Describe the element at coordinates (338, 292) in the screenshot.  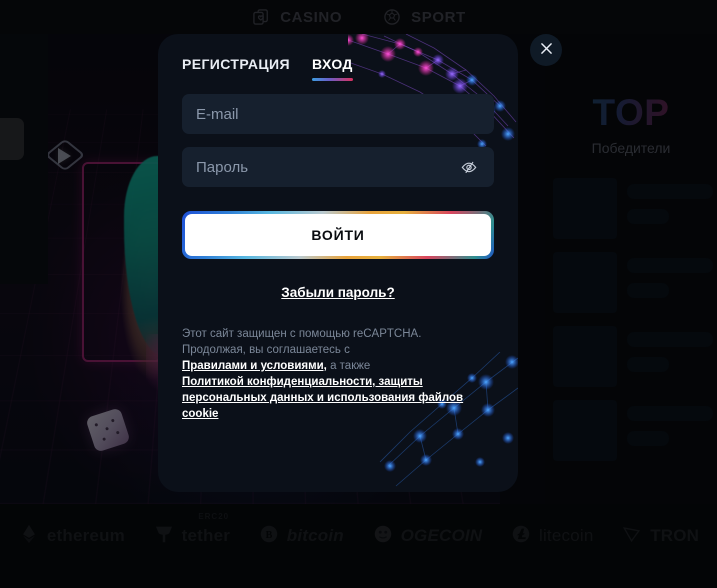
I see `forgot-password-link: Забыли пароль?` at that location.